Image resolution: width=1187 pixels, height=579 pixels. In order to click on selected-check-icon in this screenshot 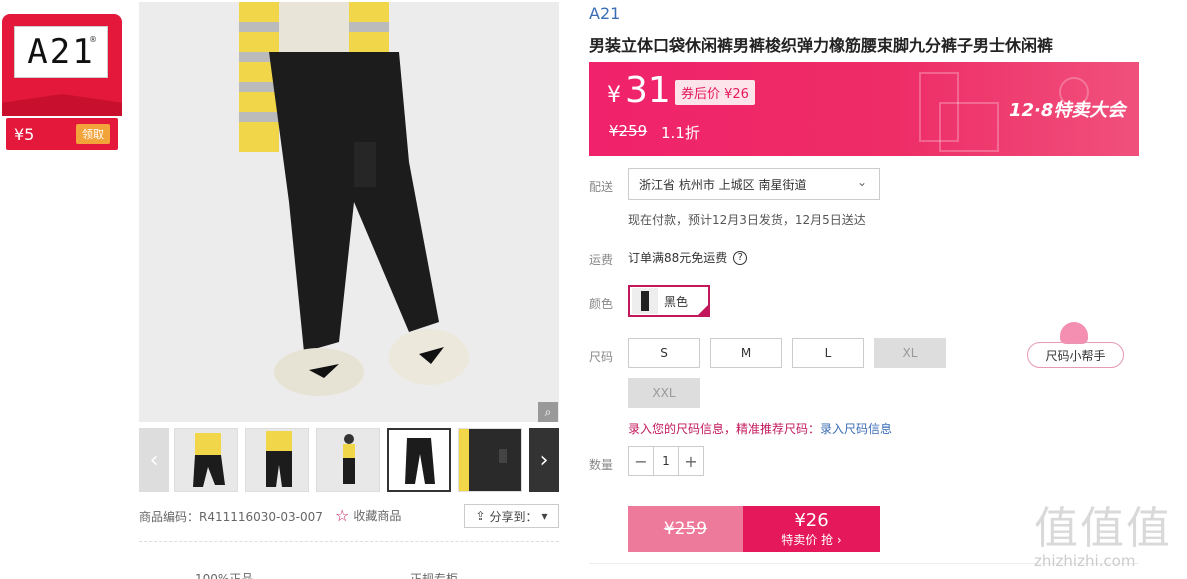, I will do `click(703, 310)`.